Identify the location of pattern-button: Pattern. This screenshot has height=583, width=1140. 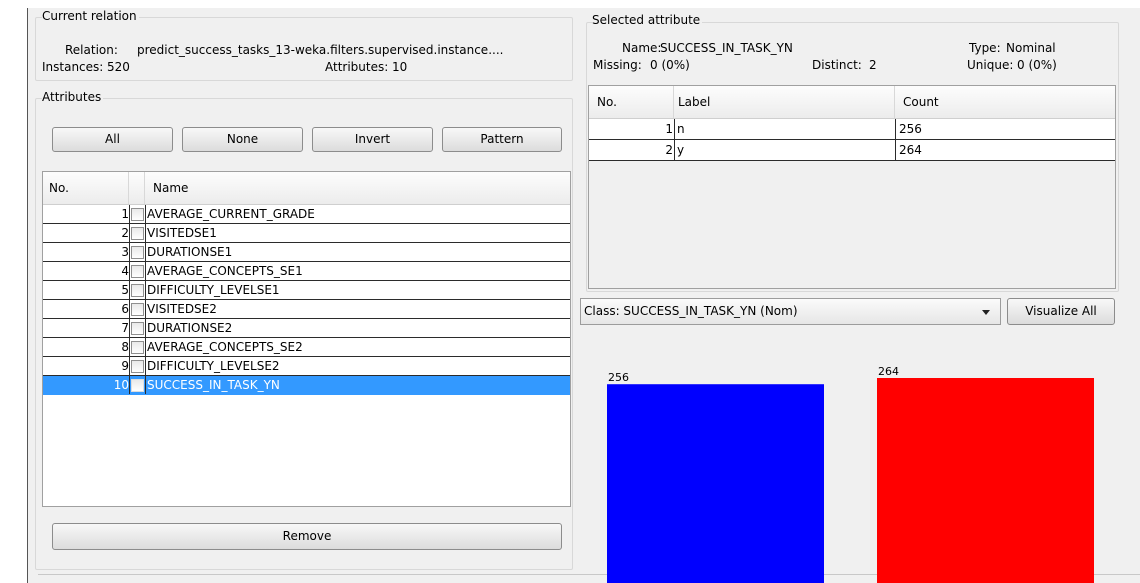
(502, 139).